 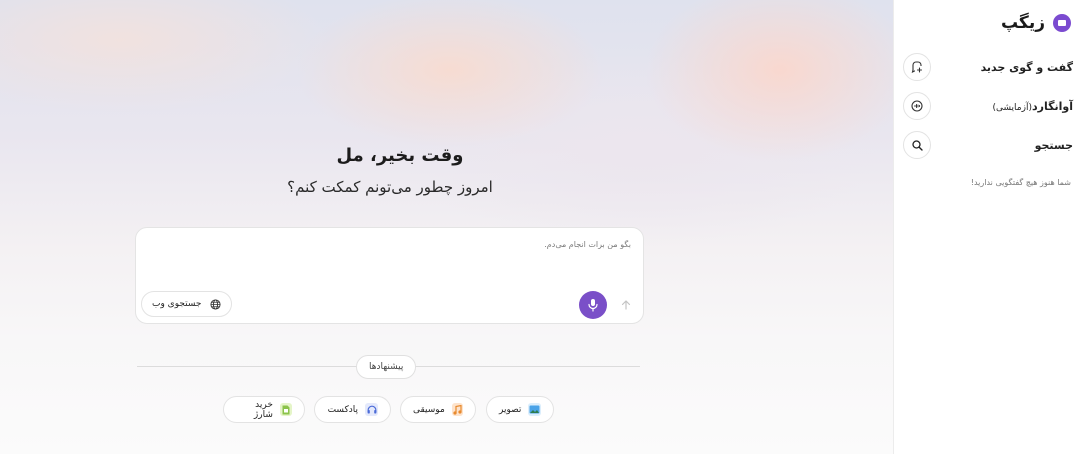 What do you see at coordinates (285, 409) in the screenshot?
I see `sim-card-icon` at bounding box center [285, 409].